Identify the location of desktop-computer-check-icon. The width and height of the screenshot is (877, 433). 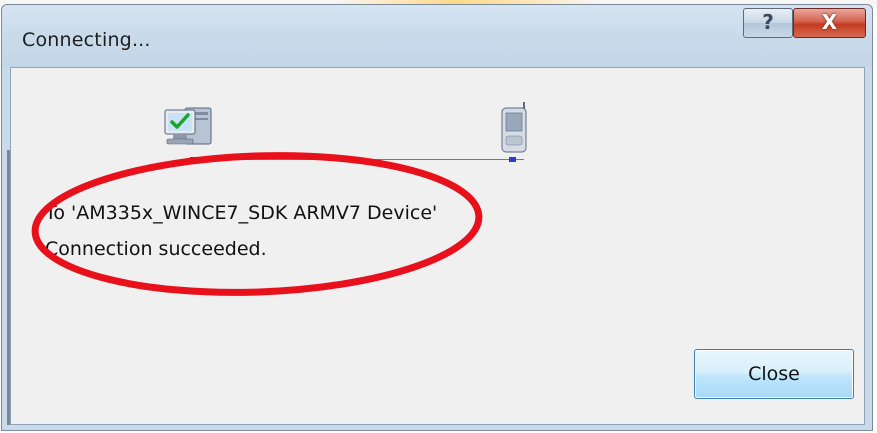
(188, 126).